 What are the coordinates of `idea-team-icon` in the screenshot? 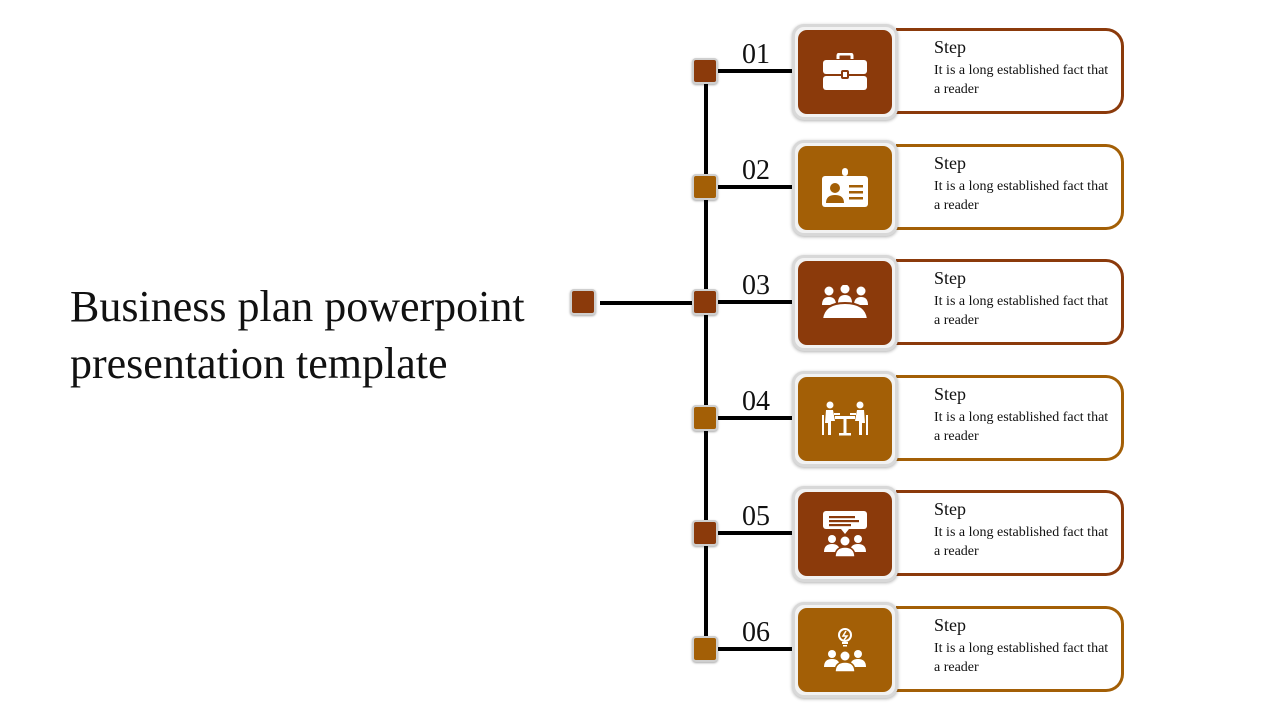 It's located at (845, 650).